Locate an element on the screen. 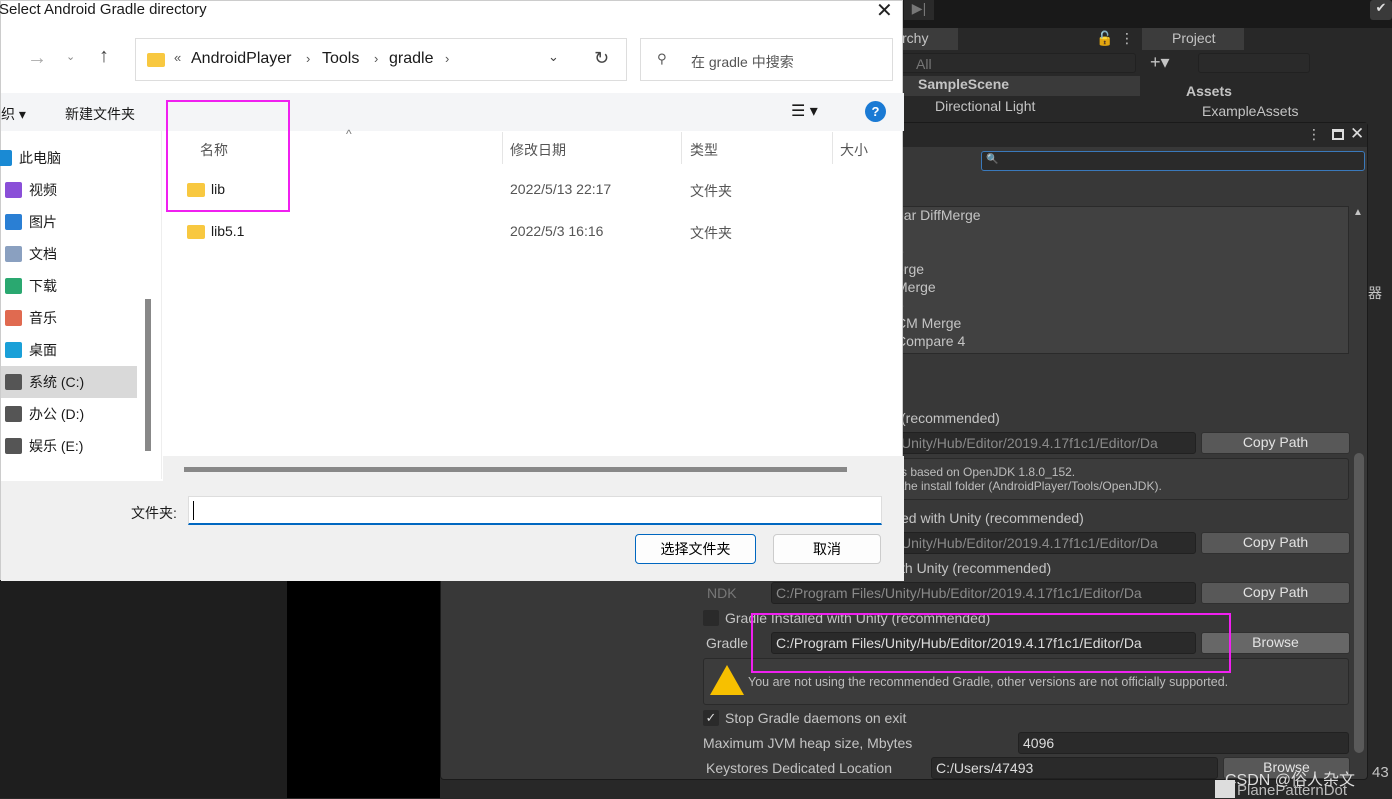 Image resolution: width=1392 pixels, height=799 pixels. nav-item: 办公 (D:) is located at coordinates (69, 414).